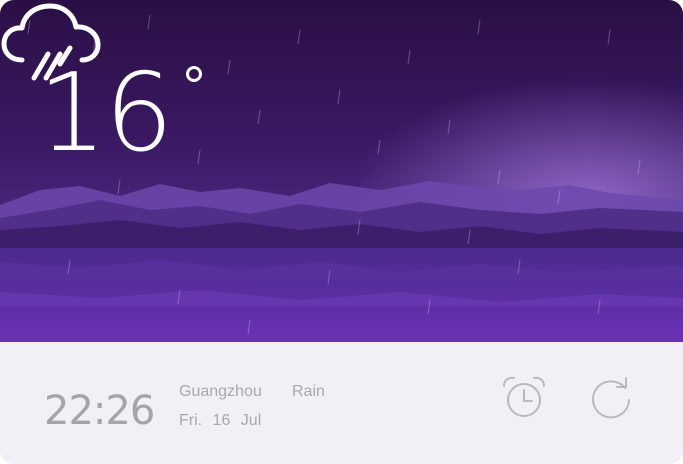 The image size is (683, 464). What do you see at coordinates (220, 420) in the screenshot?
I see `date-label: Fri. 16 Jul` at bounding box center [220, 420].